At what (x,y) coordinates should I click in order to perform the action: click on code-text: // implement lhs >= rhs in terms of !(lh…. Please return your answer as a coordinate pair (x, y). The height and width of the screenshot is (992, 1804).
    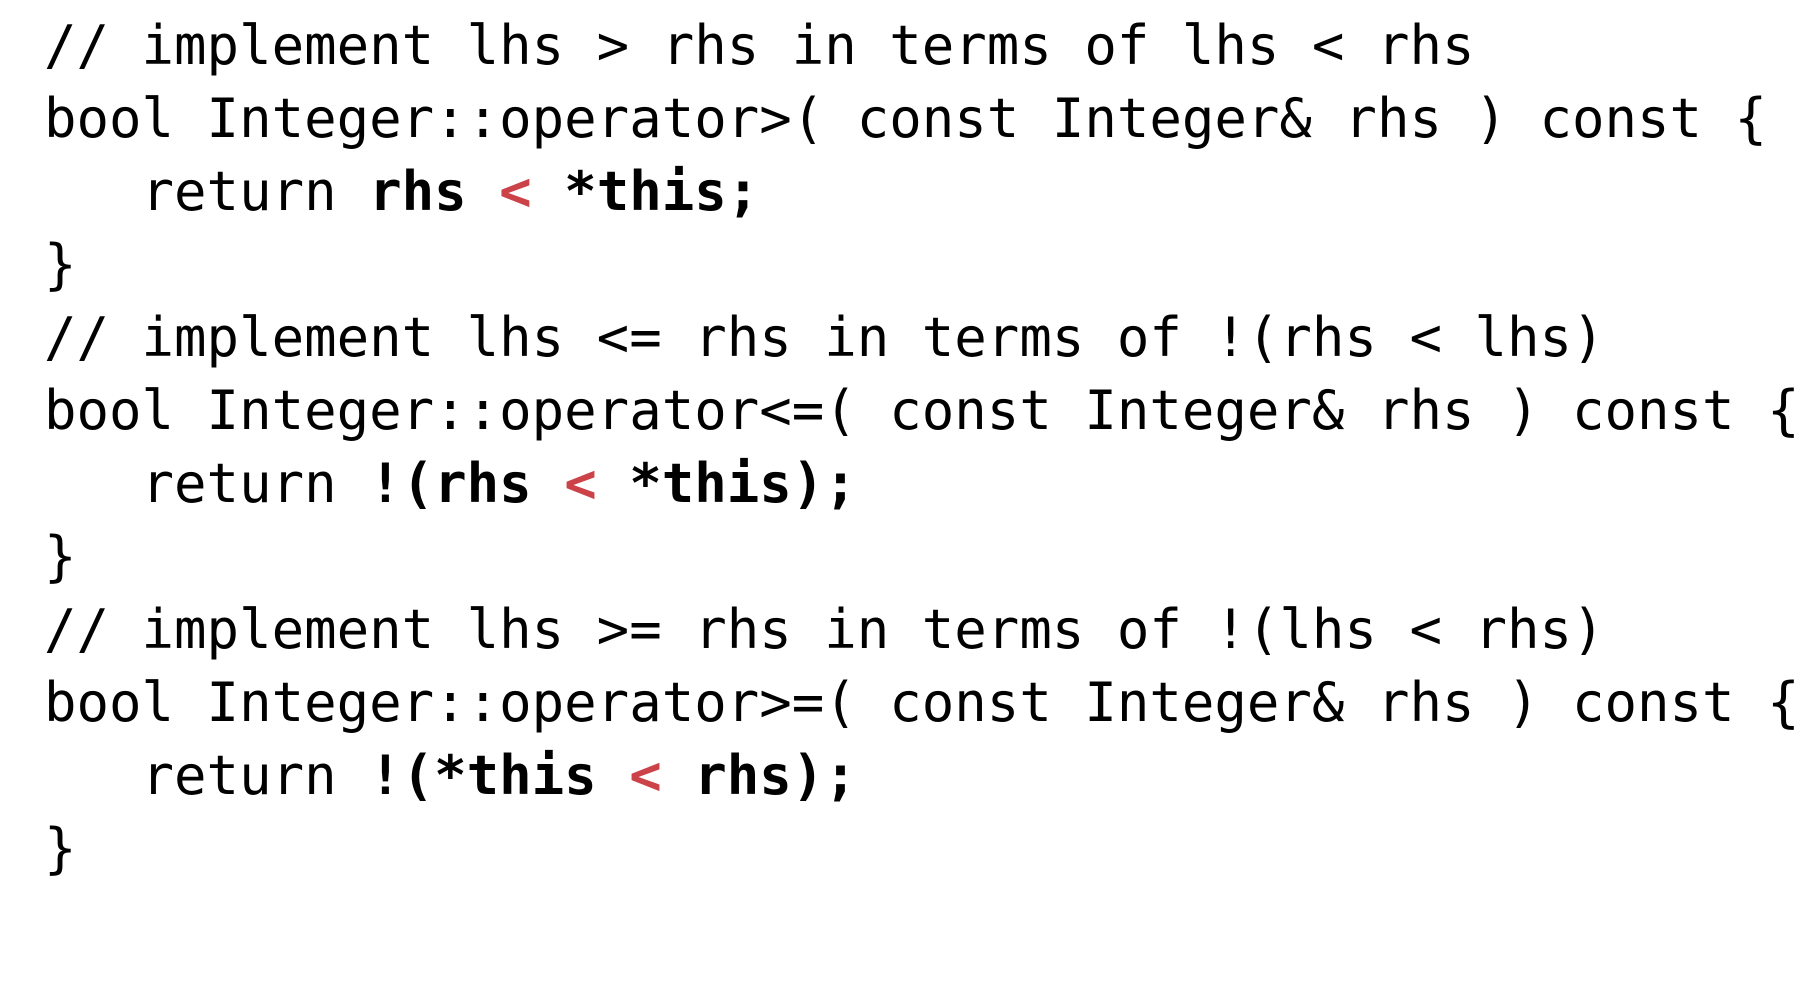
    Looking at the image, I should click on (824, 629).